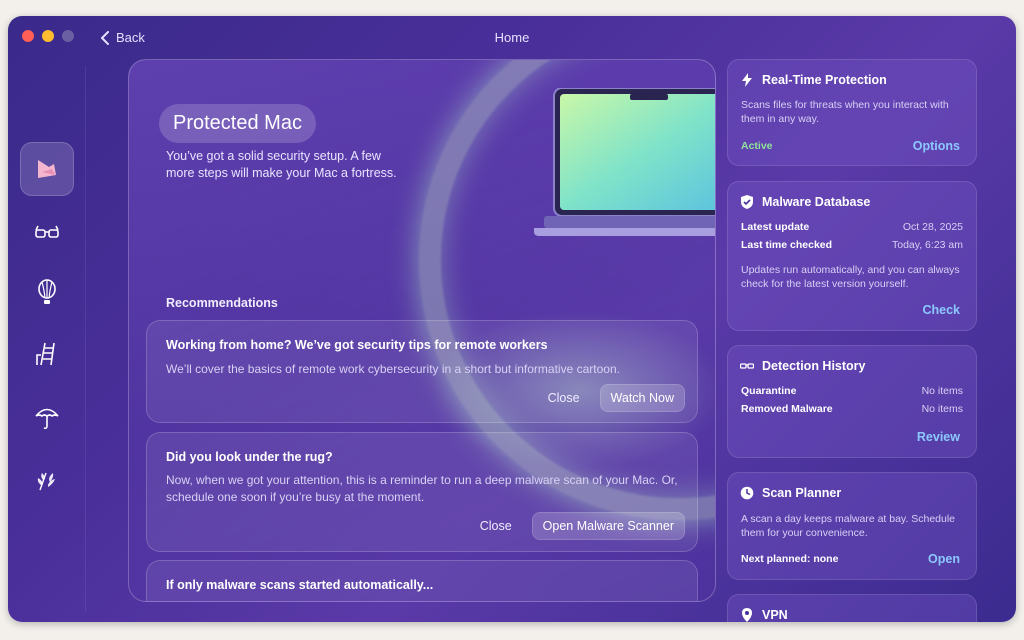 Image resolution: width=1024 pixels, height=640 pixels. Describe the element at coordinates (816, 202) in the screenshot. I see `card-title: Malware Database` at that location.